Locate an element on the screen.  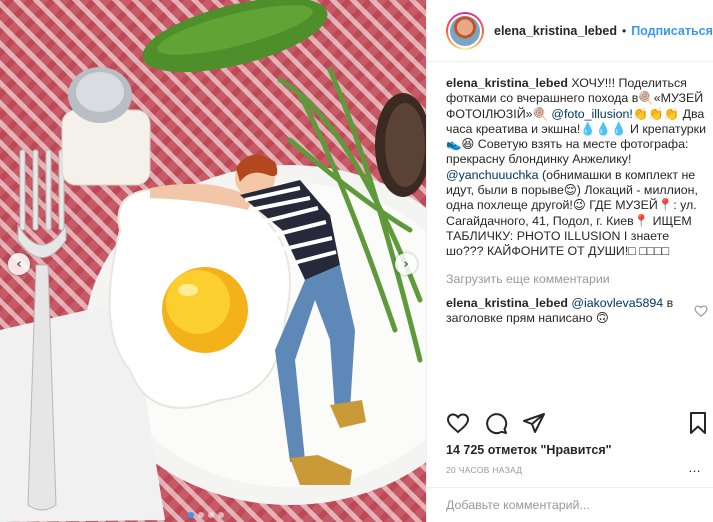
carousel-indicator is located at coordinates (206, 515).